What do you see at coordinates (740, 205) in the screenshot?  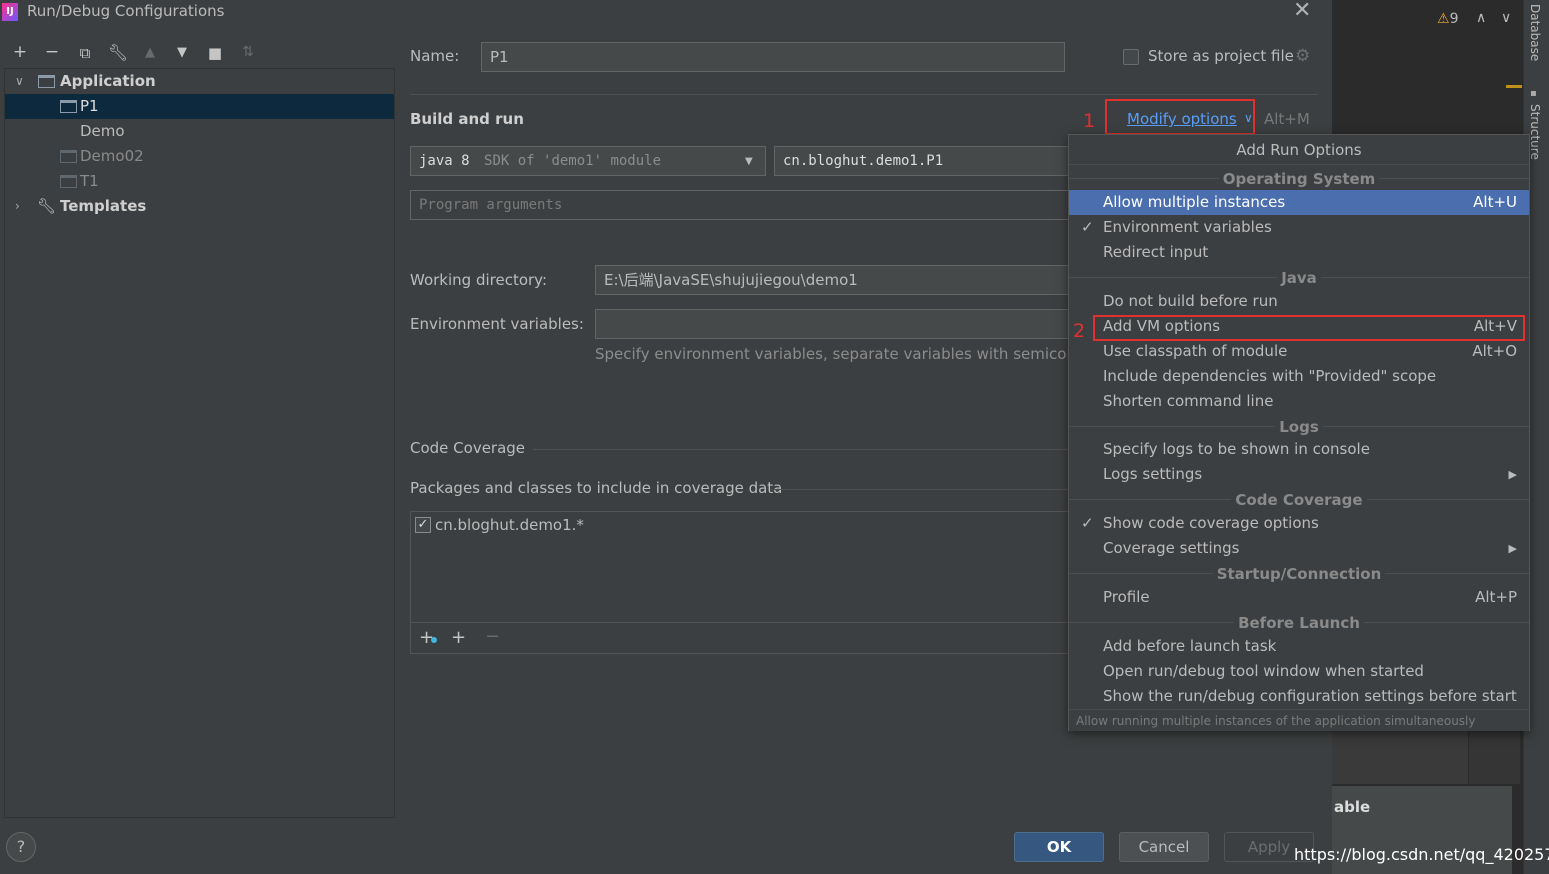 I see `program-arguments-input: Program arguments` at bounding box center [740, 205].